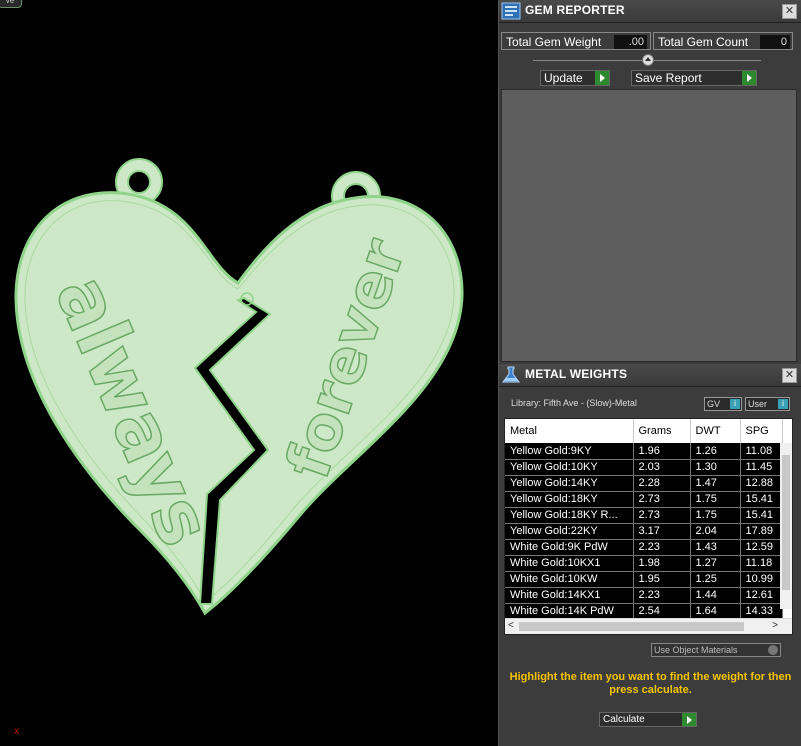 The height and width of the screenshot is (746, 801). Describe the element at coordinates (662, 451) in the screenshot. I see `grams-cell: 1.96` at that location.